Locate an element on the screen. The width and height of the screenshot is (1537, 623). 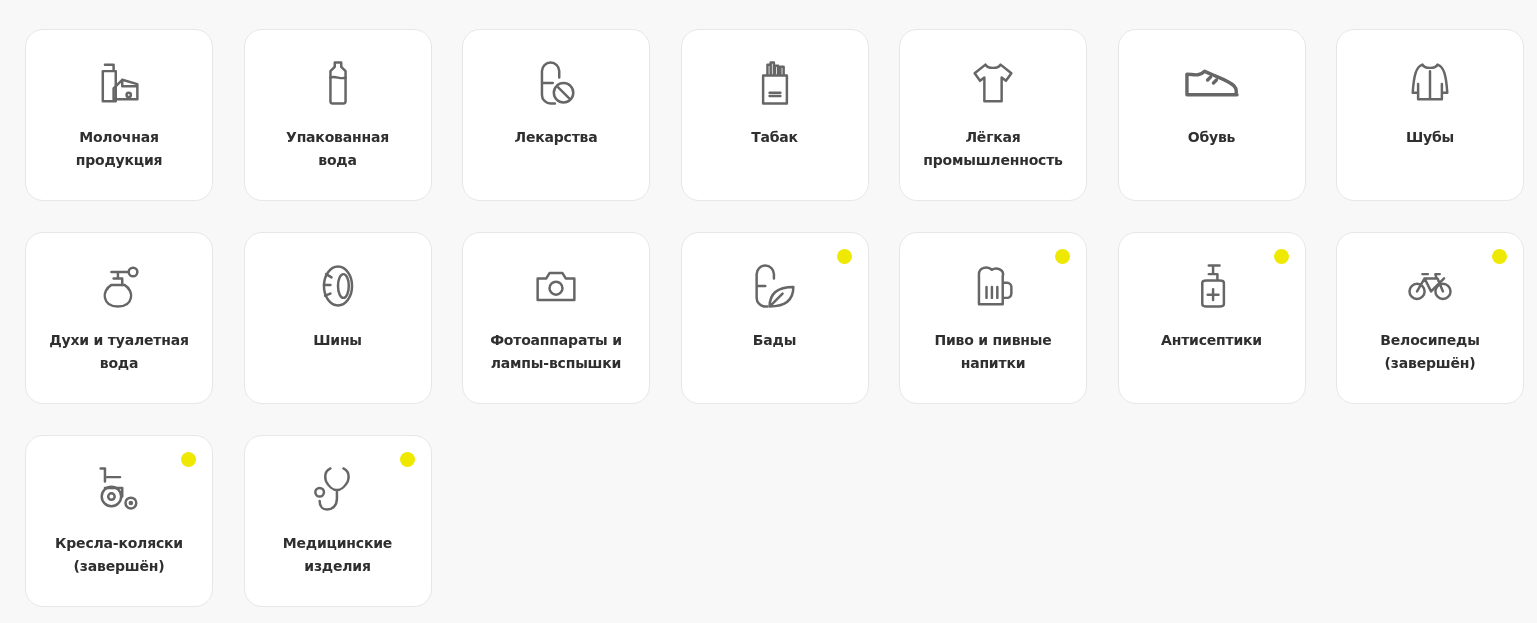
category-label: Фотоаппараты и лампы-вспышки is located at coordinates (556, 352).